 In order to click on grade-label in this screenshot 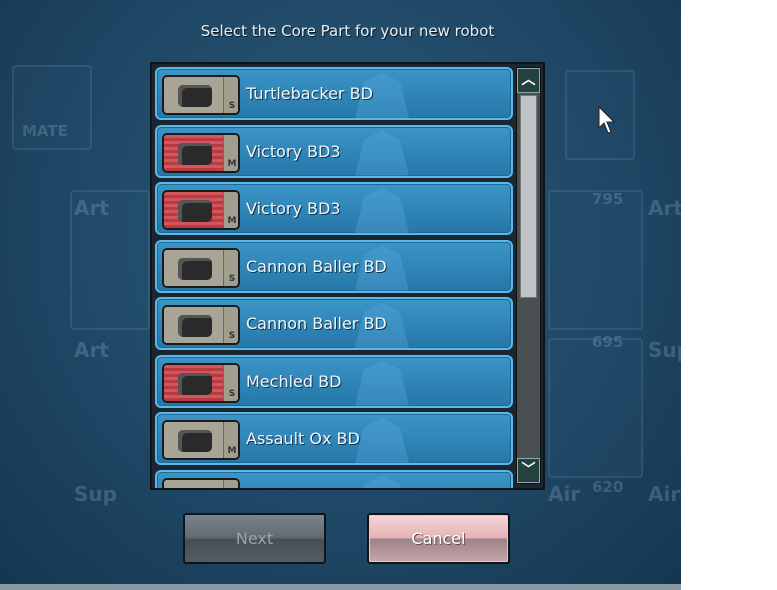, I will do `click(230, 483)`.